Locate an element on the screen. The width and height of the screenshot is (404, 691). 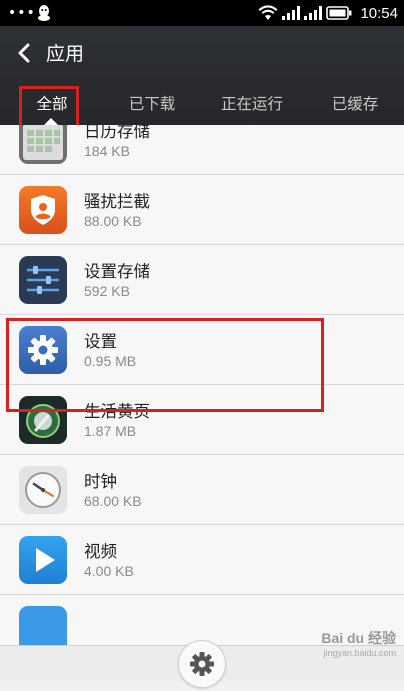
clock-icon is located at coordinates (43, 490).